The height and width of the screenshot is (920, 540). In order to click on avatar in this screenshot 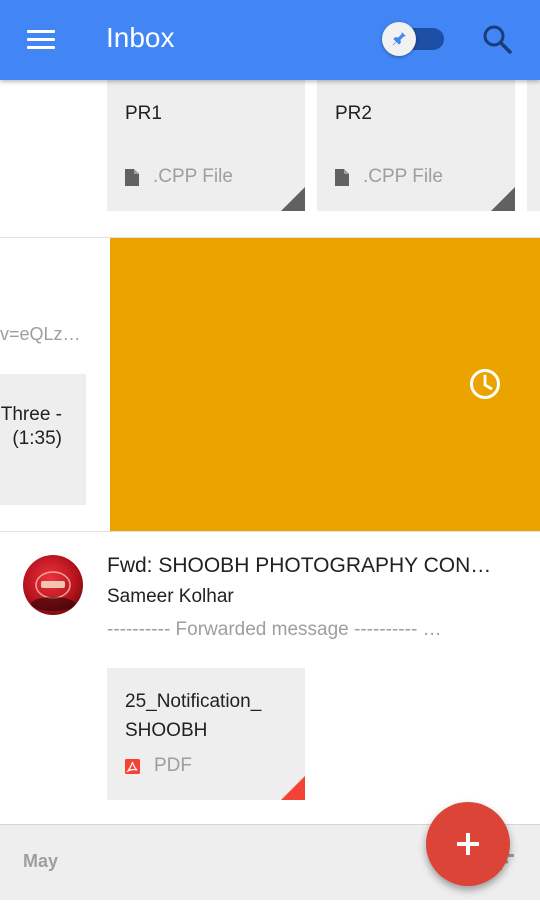, I will do `click(53, 585)`.